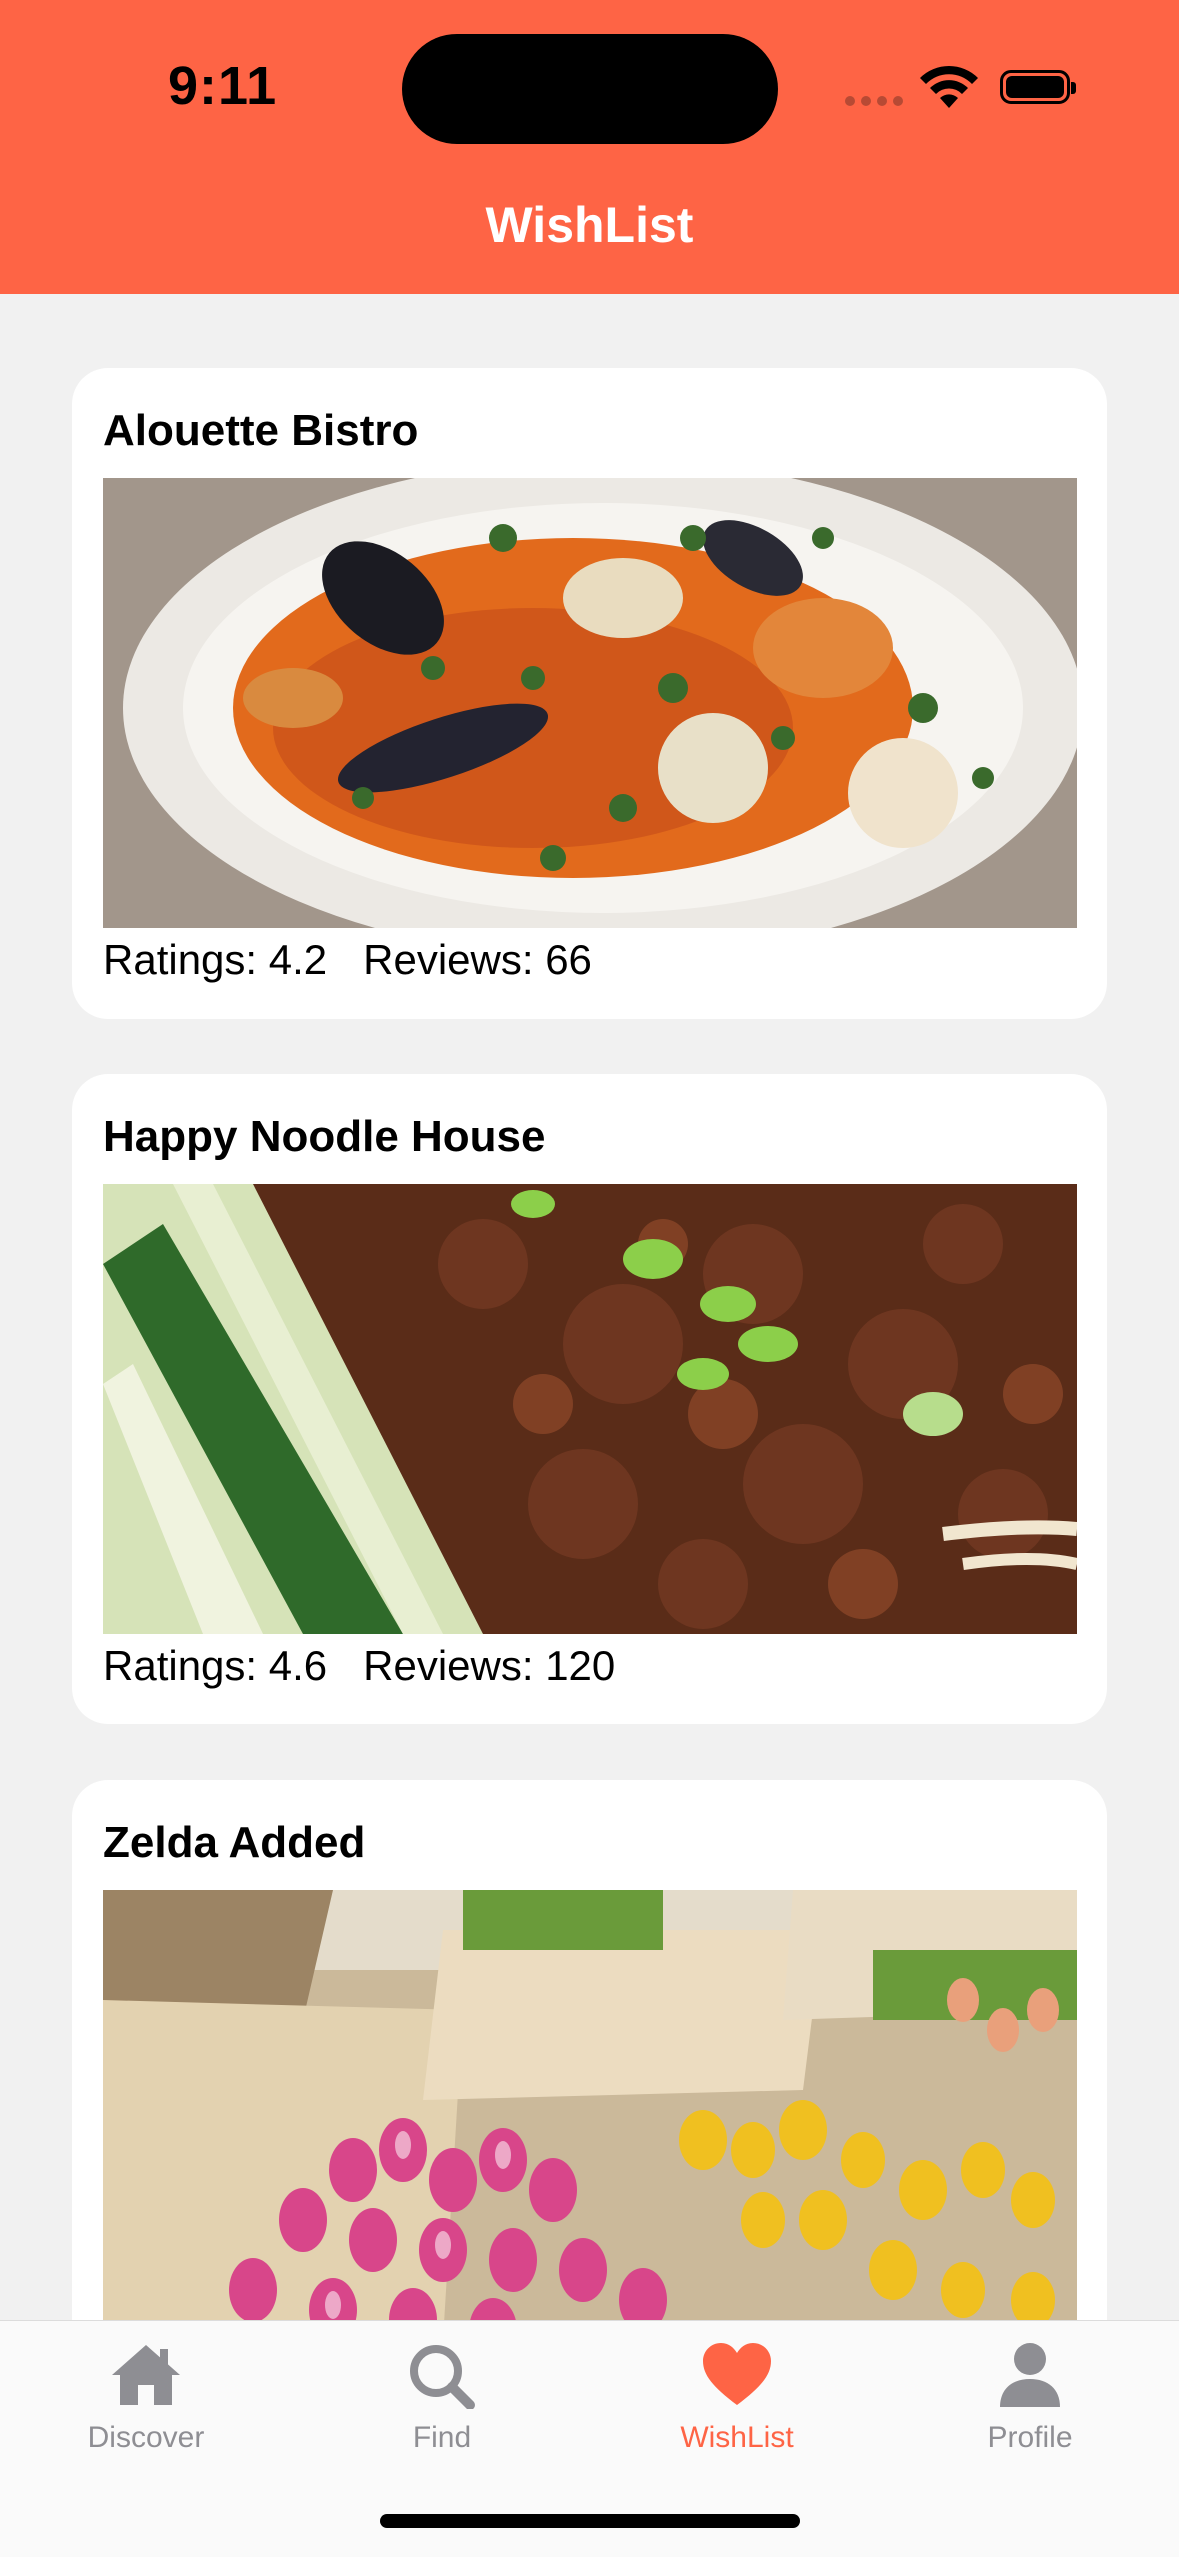 Image resolution: width=1179 pixels, height=2557 pixels. Describe the element at coordinates (874, 101) in the screenshot. I see `cellular-signal-icon` at that location.